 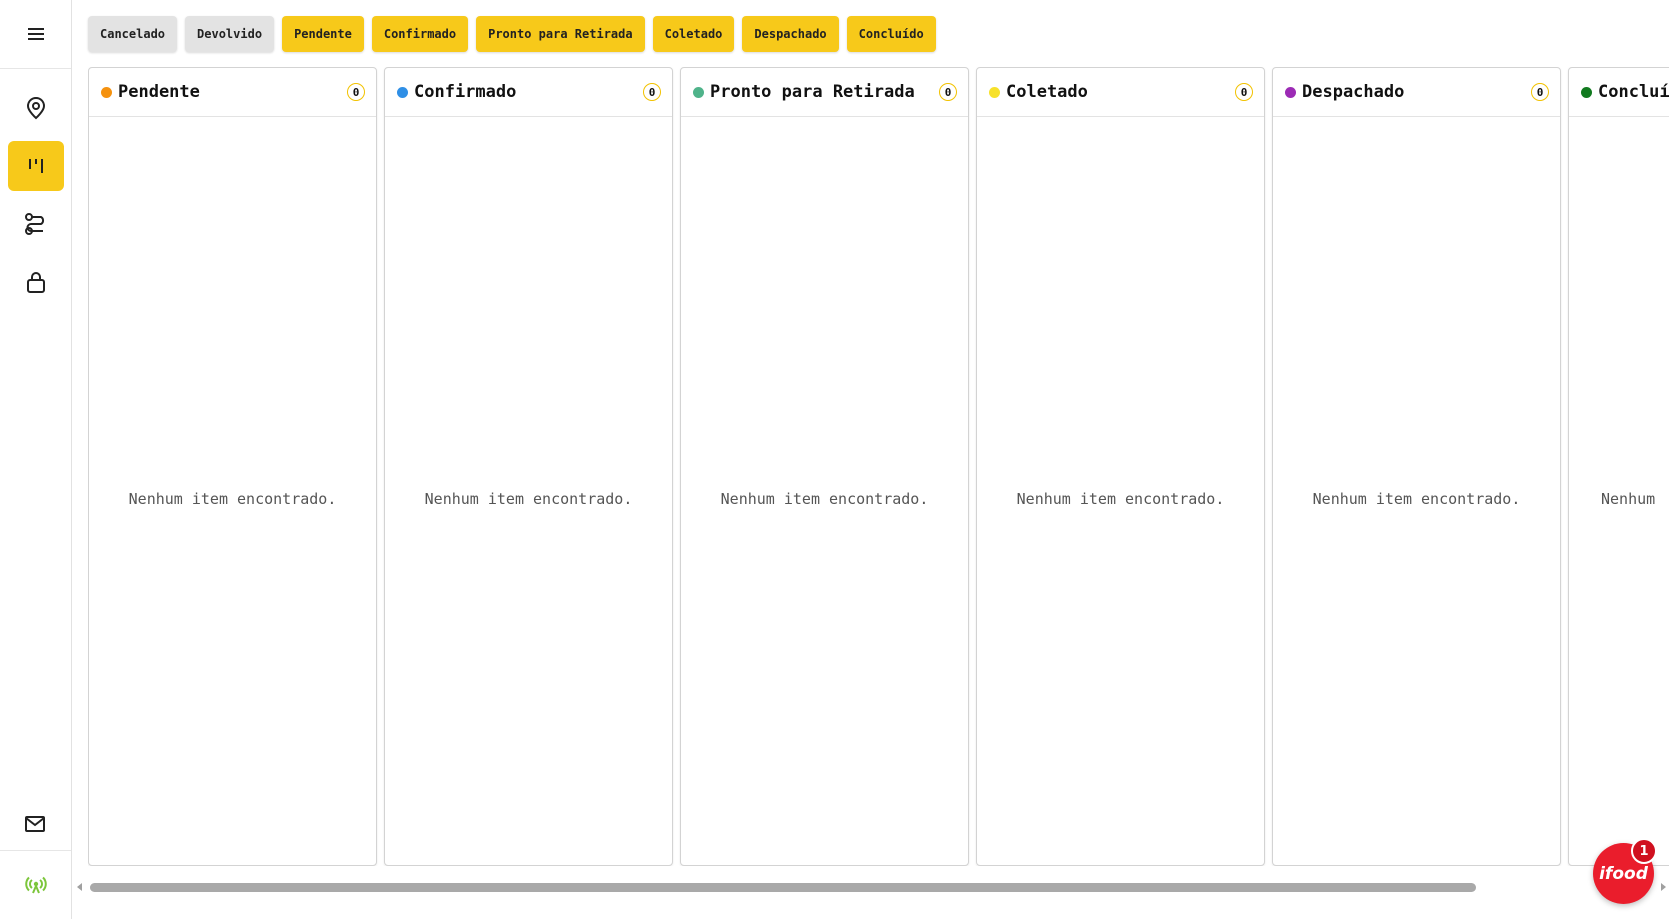 What do you see at coordinates (420, 34) in the screenshot?
I see `filter-confirmado: Confirmado` at bounding box center [420, 34].